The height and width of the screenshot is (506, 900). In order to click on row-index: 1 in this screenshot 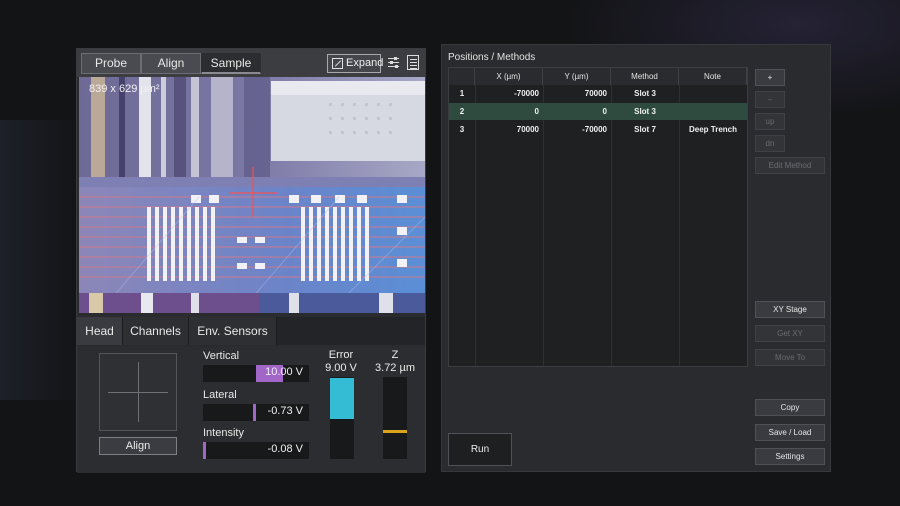, I will do `click(462, 93)`.